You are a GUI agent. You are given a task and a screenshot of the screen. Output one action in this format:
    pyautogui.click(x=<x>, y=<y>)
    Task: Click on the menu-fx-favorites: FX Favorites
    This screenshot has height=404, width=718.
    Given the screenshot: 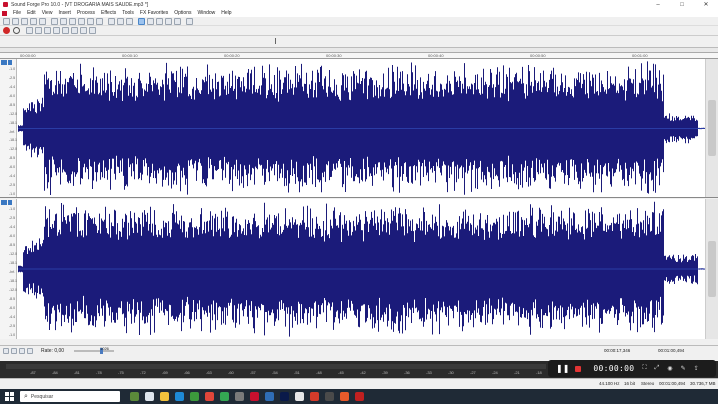 What is the action you would take?
    pyautogui.click(x=154, y=13)
    